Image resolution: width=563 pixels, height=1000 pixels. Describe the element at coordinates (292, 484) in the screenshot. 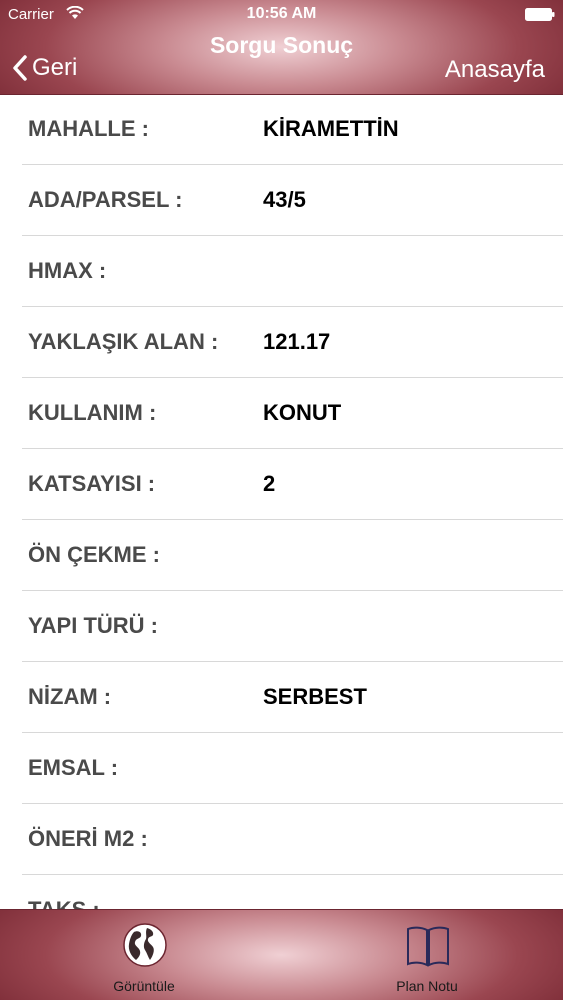

I see `result-row-katsayisi: KATSAYISI : 2` at that location.